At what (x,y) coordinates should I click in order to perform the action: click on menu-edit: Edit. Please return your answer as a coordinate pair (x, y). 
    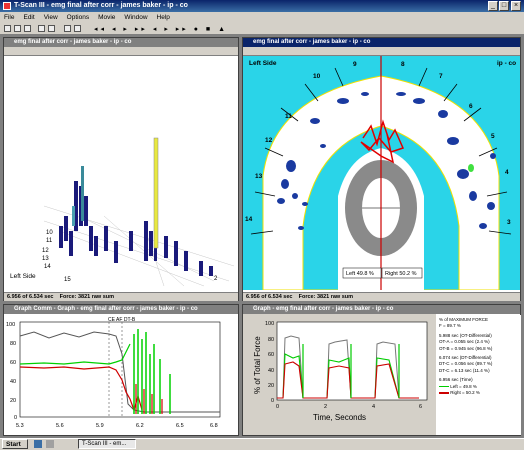
    Looking at the image, I should click on (28, 17).